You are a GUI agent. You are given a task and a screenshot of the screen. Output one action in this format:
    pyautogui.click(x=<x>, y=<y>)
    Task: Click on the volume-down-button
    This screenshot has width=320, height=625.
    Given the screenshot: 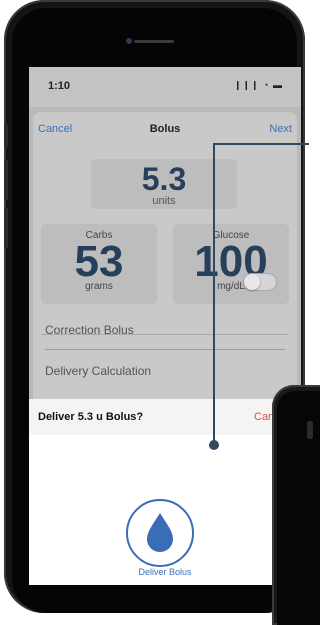 What is the action you would take?
    pyautogui.click(x=6, y=228)
    